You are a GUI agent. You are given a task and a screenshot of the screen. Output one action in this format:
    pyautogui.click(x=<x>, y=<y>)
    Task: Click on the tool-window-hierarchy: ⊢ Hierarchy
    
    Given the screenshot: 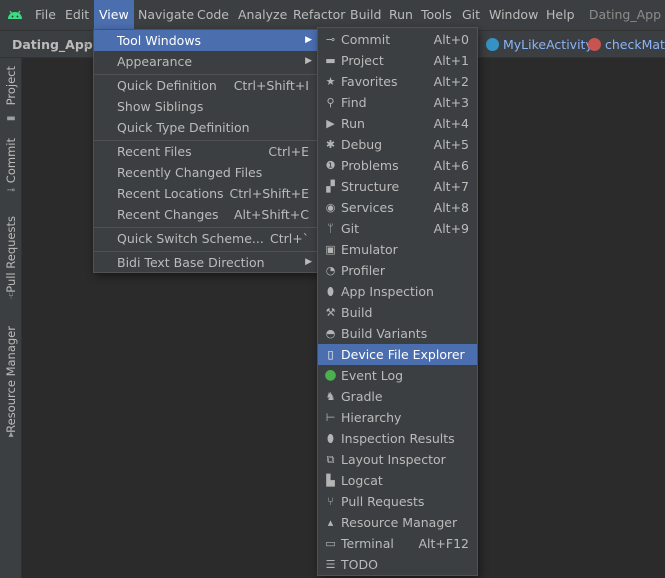 What is the action you would take?
    pyautogui.click(x=397, y=417)
    